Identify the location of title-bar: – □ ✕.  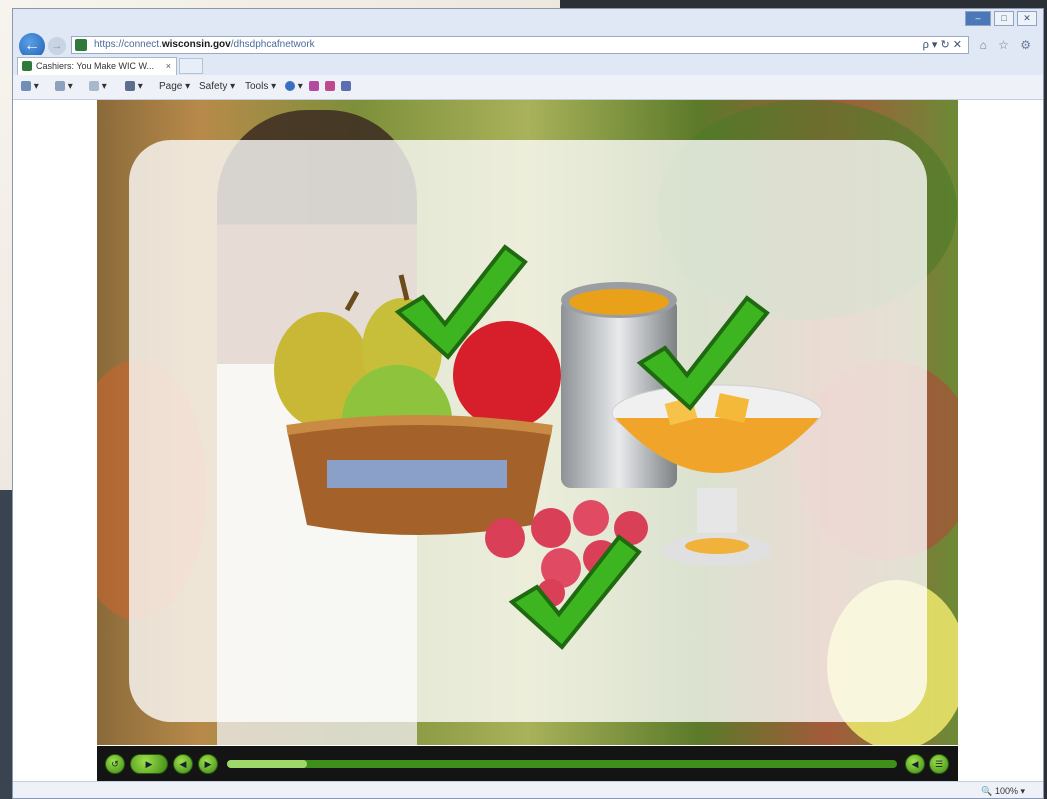
(528, 20).